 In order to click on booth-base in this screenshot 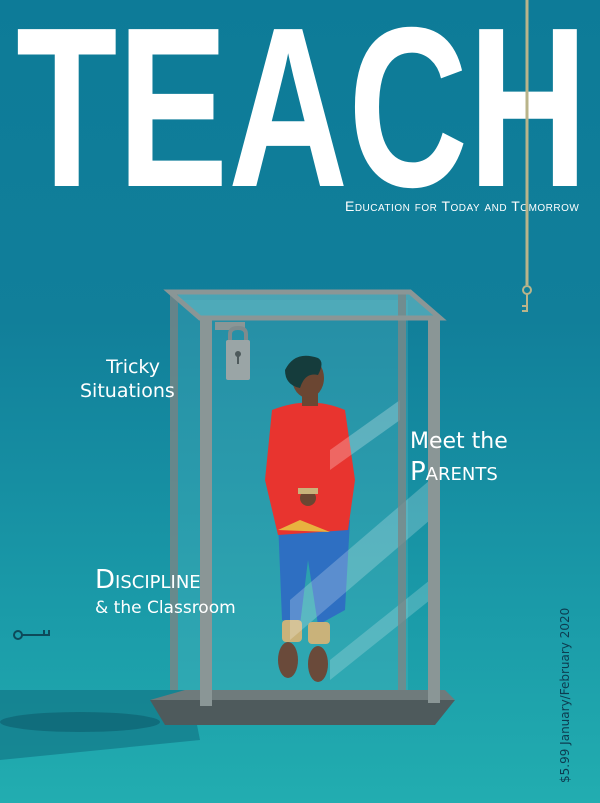, I will do `click(302, 712)`.